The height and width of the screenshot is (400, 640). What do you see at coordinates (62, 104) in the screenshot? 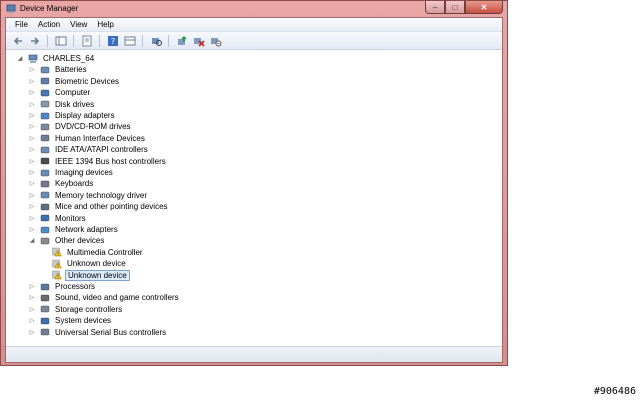
I see `tree-category-disk-drives: ▷ Disk drives` at bounding box center [62, 104].